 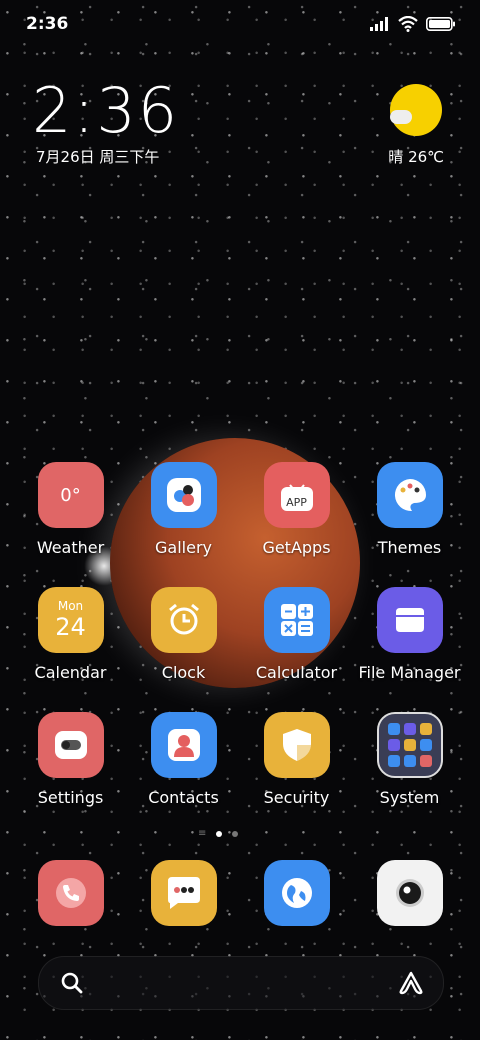 I want to click on app-label: Contacts, so click(x=183, y=797).